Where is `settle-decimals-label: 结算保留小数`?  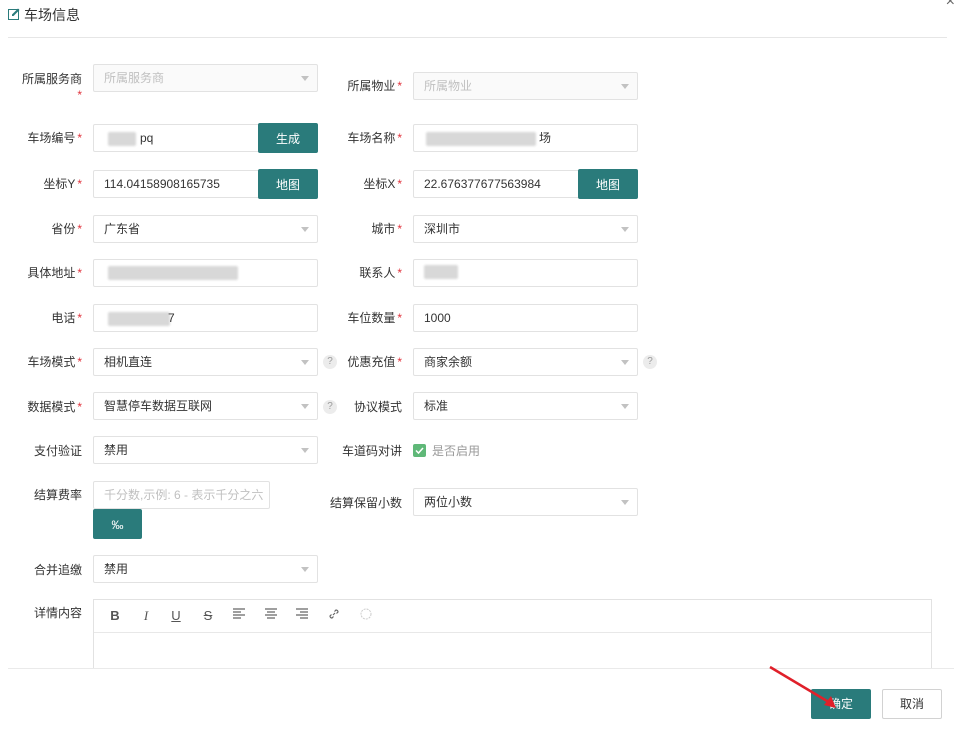
settle-decimals-label: 结算保留小数 is located at coordinates (366, 503).